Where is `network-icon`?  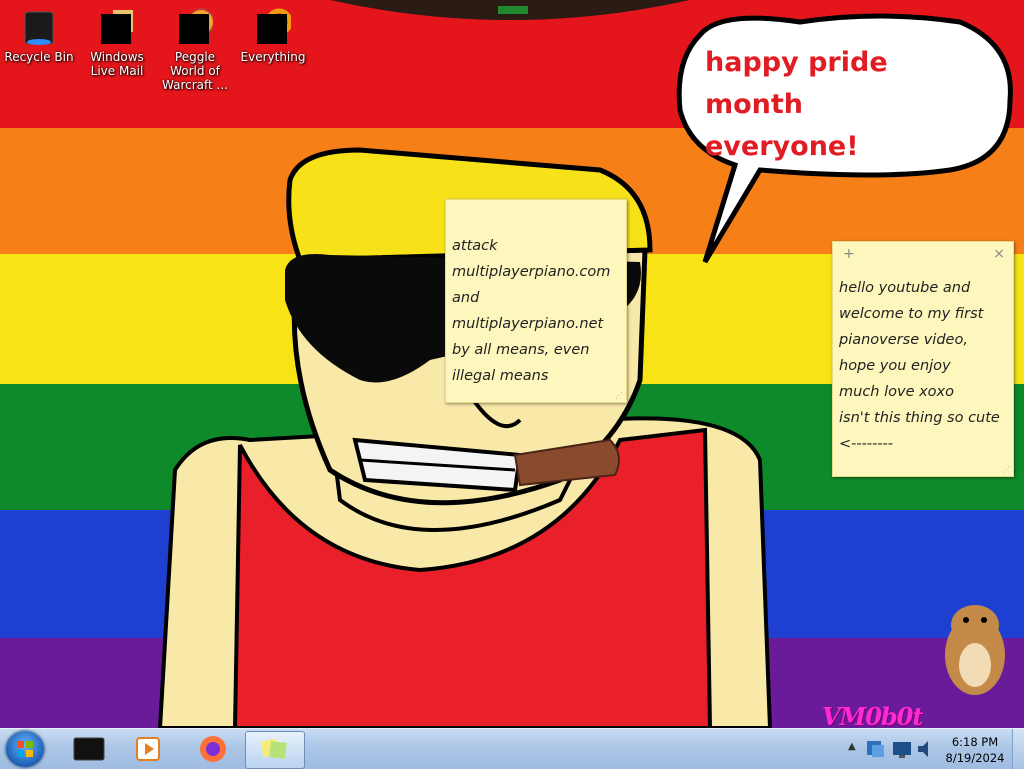
network-icon is located at coordinates (902, 749).